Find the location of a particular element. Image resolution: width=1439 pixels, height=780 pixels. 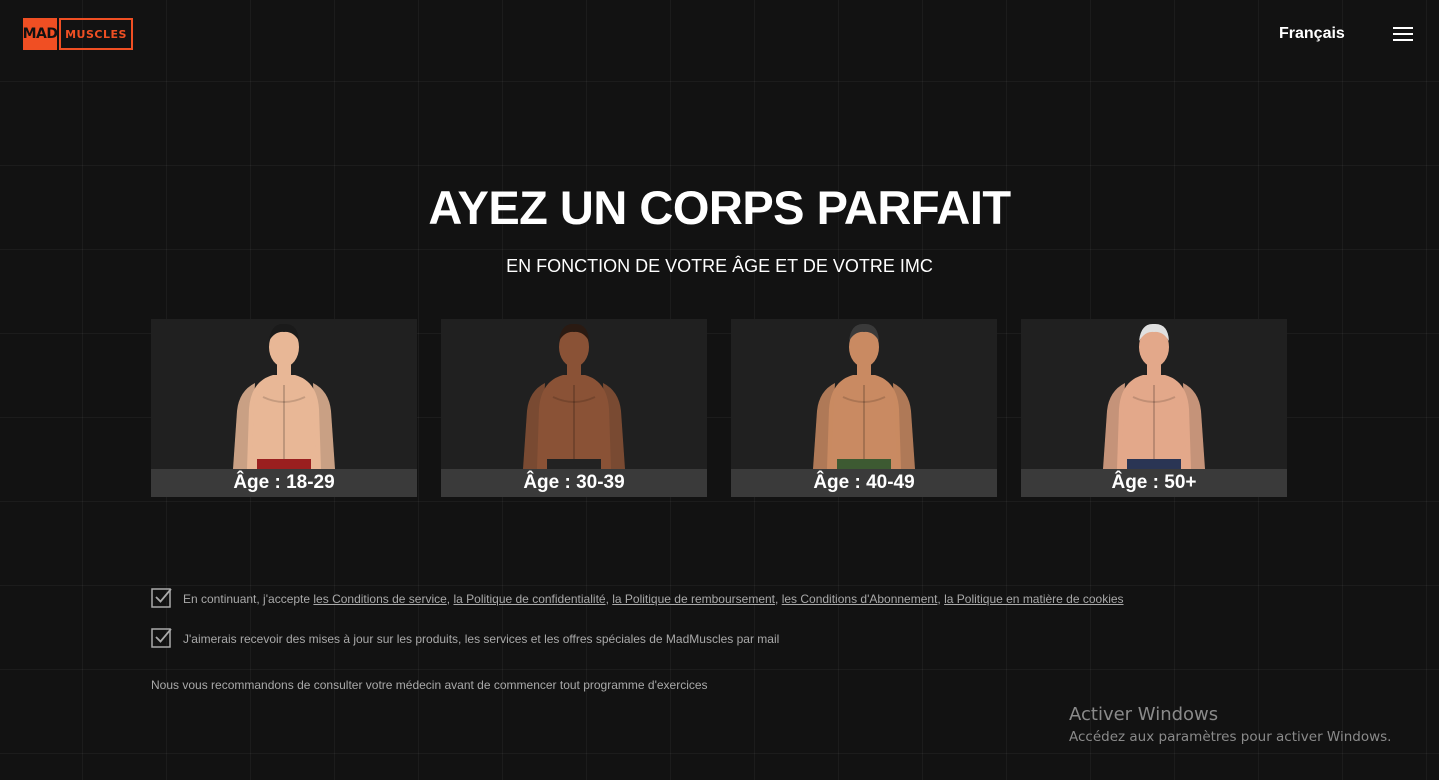

age-card: Âge : 40-49 is located at coordinates (864, 408).